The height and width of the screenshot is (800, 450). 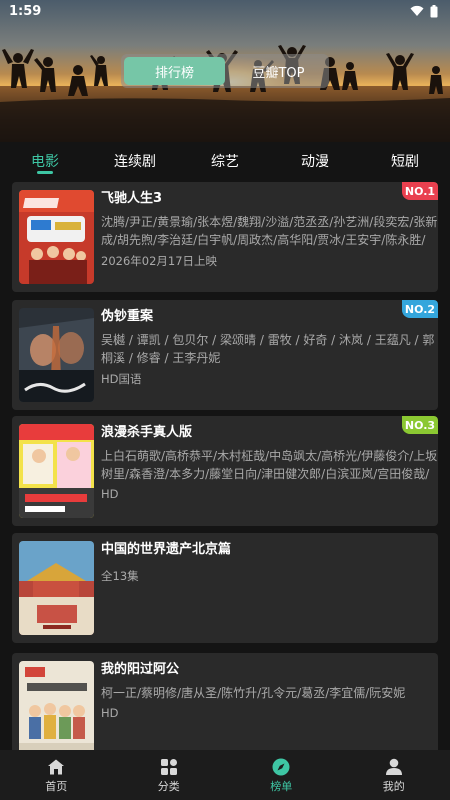 What do you see at coordinates (225, 11) in the screenshot?
I see `status-bar: 1:59` at bounding box center [225, 11].